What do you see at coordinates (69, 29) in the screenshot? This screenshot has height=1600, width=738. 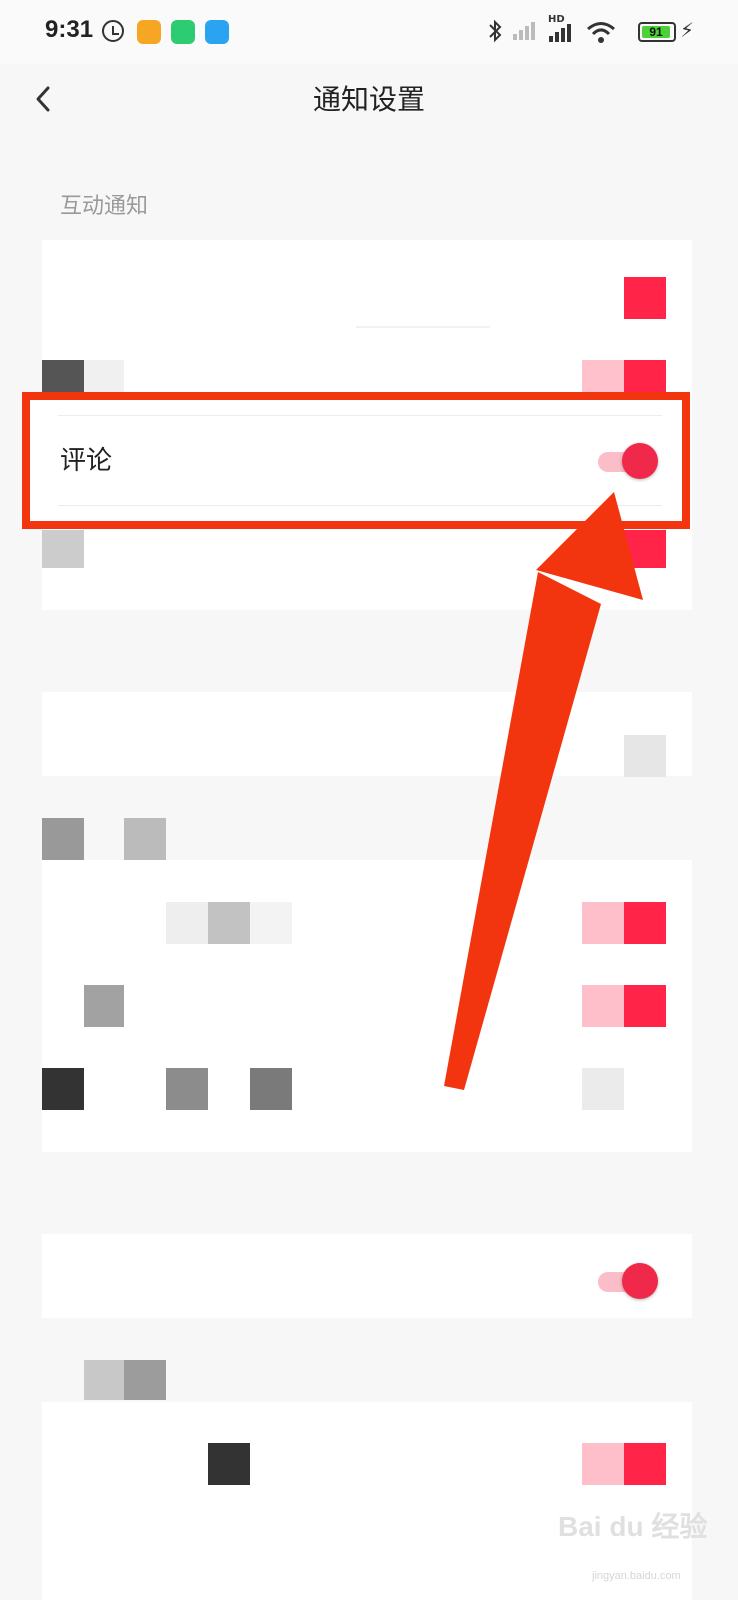 I see `status-time: 9:31` at bounding box center [69, 29].